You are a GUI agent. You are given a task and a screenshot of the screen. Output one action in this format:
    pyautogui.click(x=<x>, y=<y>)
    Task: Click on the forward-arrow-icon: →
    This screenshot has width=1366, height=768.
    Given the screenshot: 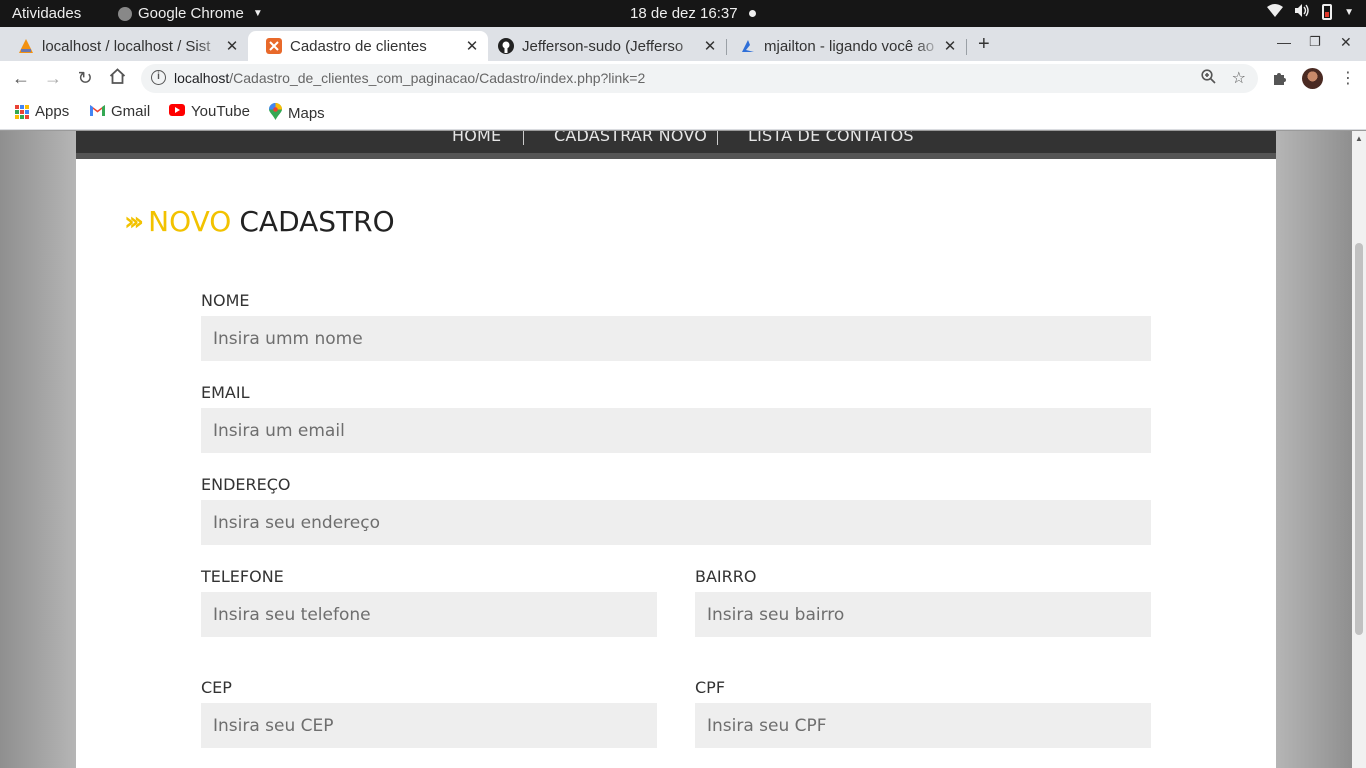 What is the action you would take?
    pyautogui.click(x=53, y=78)
    